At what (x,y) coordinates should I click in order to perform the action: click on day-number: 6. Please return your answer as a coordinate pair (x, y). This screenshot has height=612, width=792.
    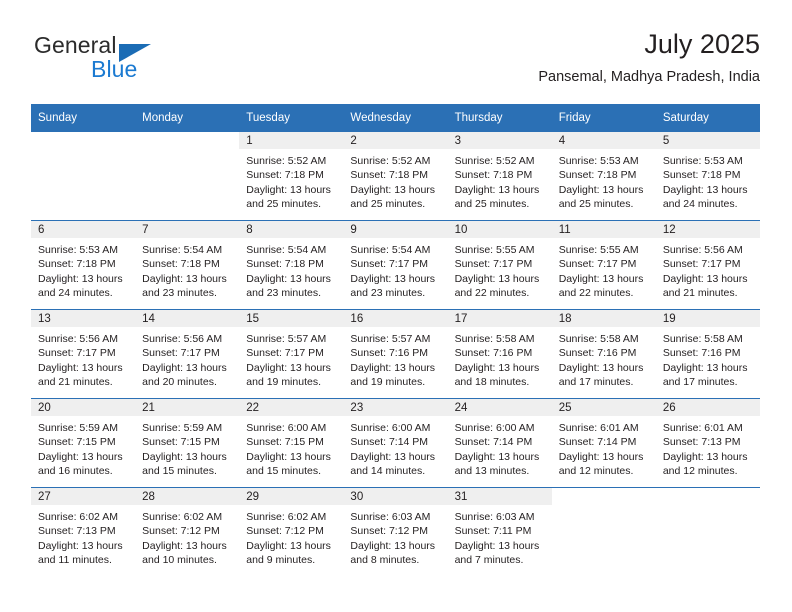
    Looking at the image, I should click on (83, 229).